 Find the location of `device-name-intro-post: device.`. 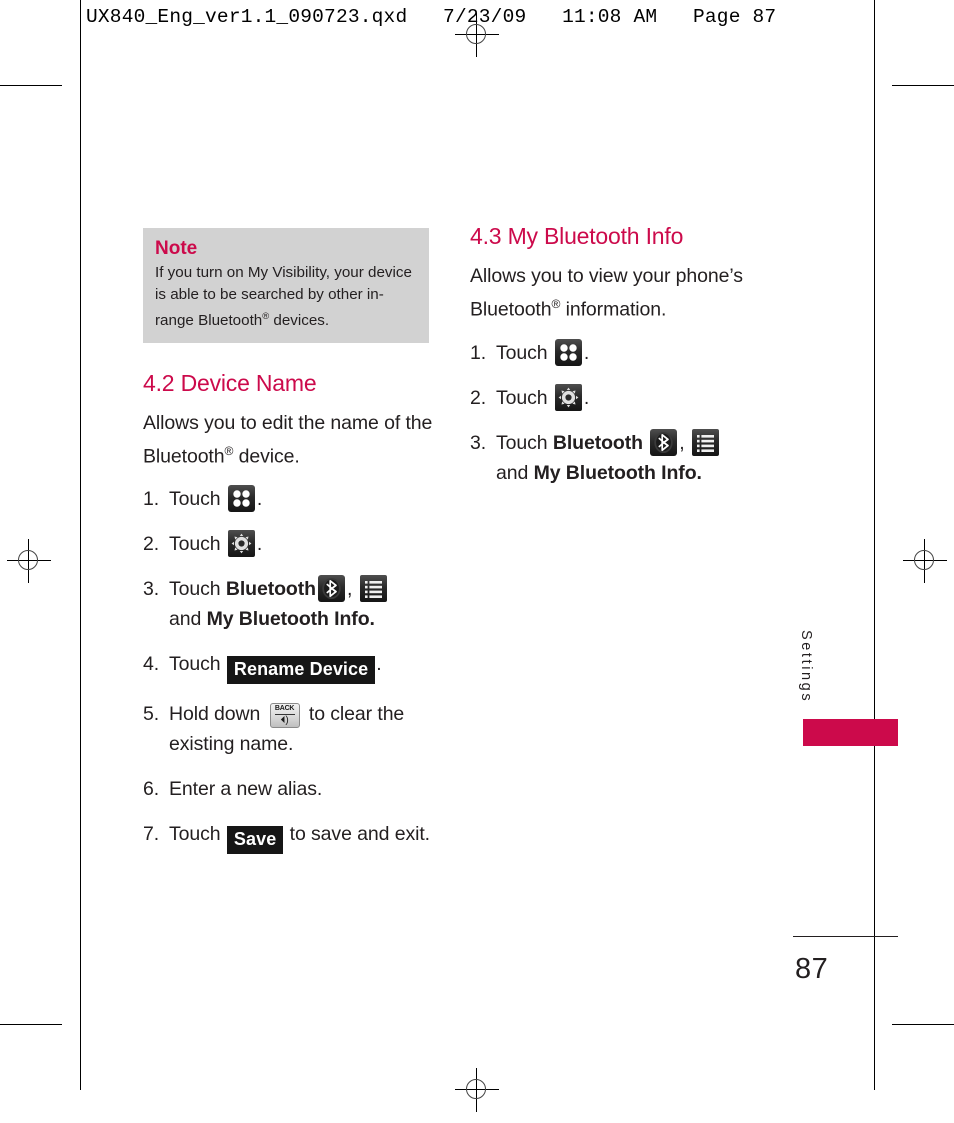

device-name-intro-post: device. is located at coordinates (266, 456).